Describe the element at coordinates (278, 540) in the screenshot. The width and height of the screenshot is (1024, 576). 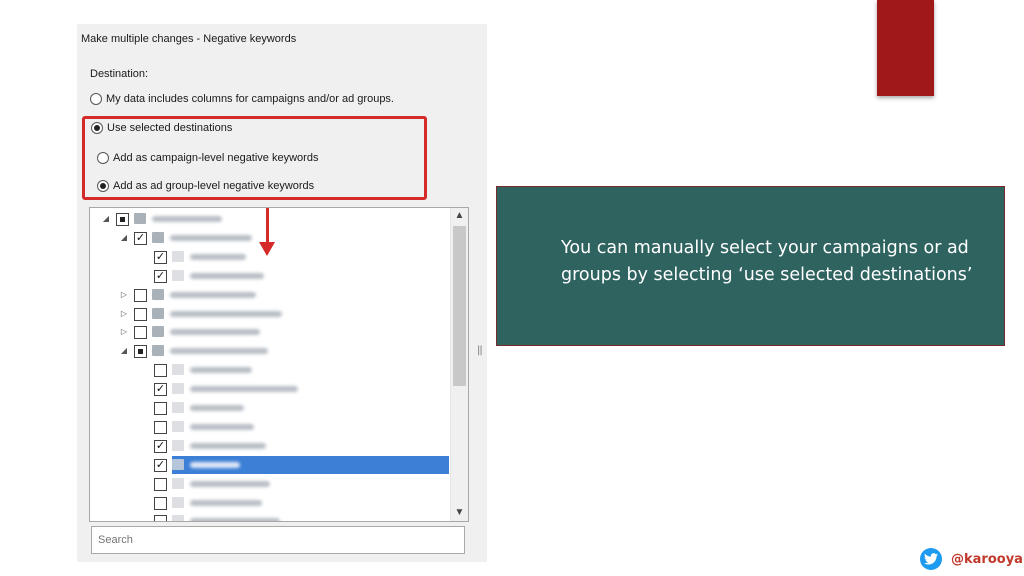
I see `search-input` at that location.